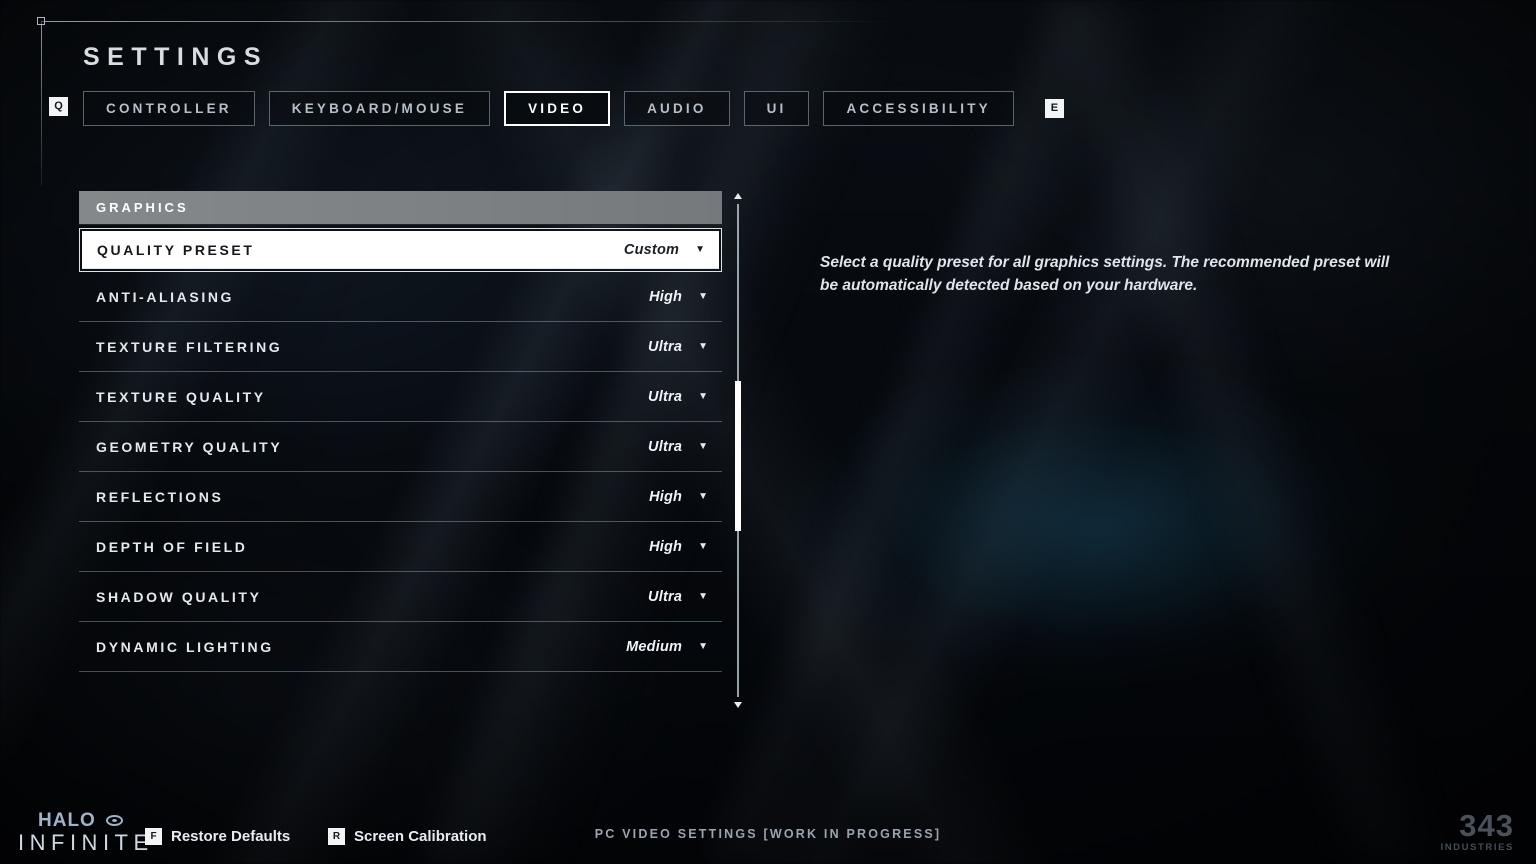 The image size is (1536, 864). Describe the element at coordinates (677, 108) in the screenshot. I see `tab-audio: AUDIO` at that location.